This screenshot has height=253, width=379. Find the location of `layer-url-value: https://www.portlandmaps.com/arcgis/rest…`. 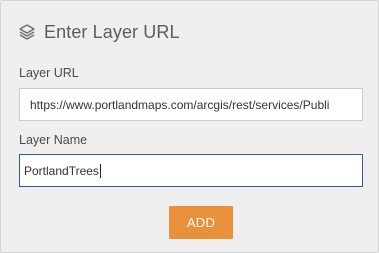

layer-url-value: https://www.portlandmaps.com/arcgis/rest… is located at coordinates (180, 104).